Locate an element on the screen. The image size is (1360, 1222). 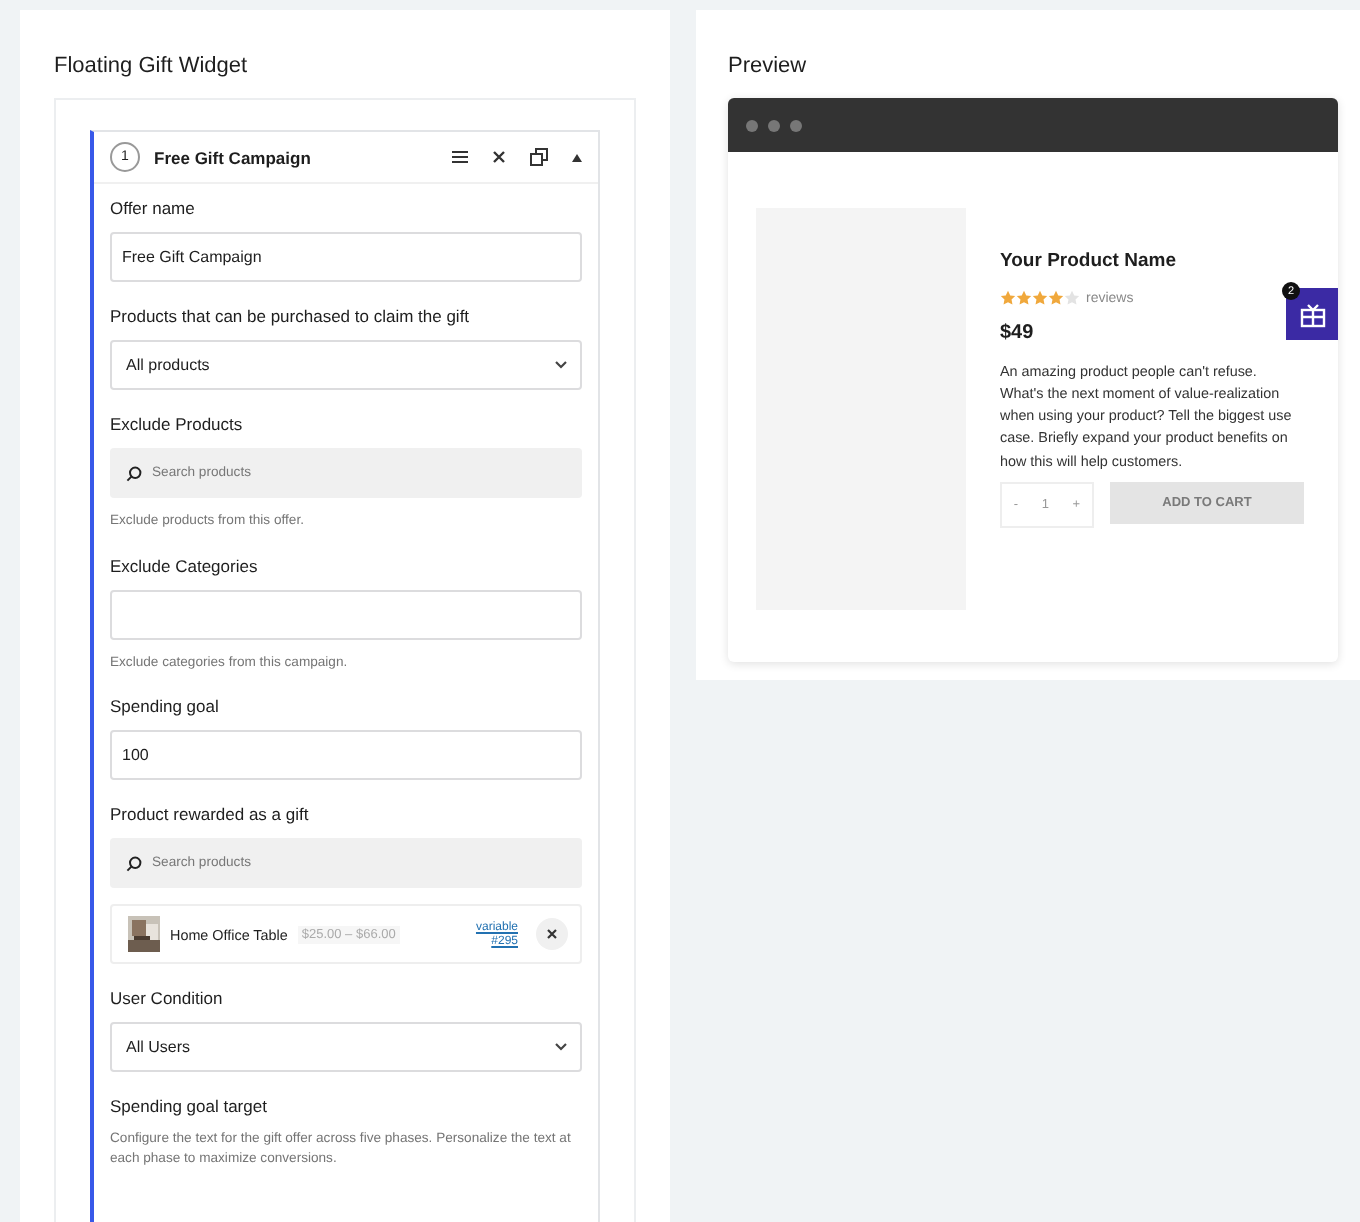
window-dots-icon is located at coordinates (774, 125).